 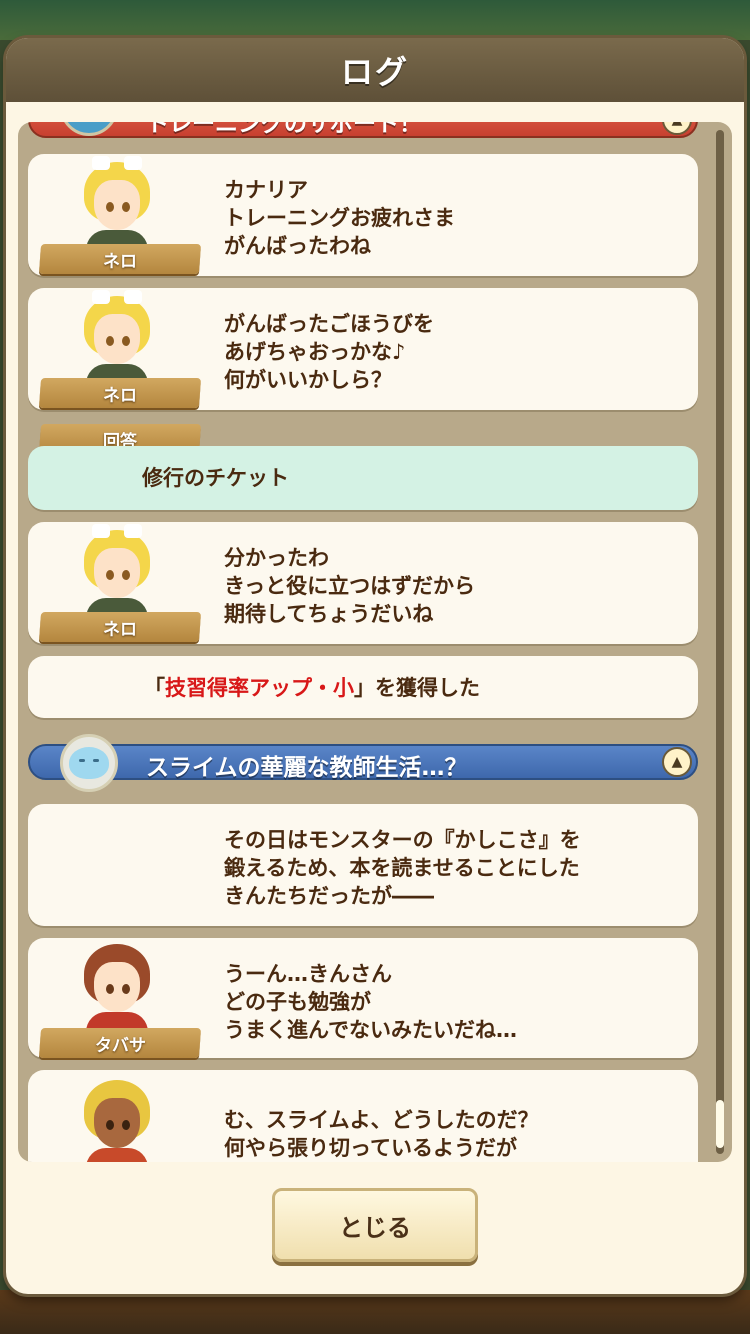 I want to click on message-line: トレーニングお疲れさま, so click(x=339, y=218).